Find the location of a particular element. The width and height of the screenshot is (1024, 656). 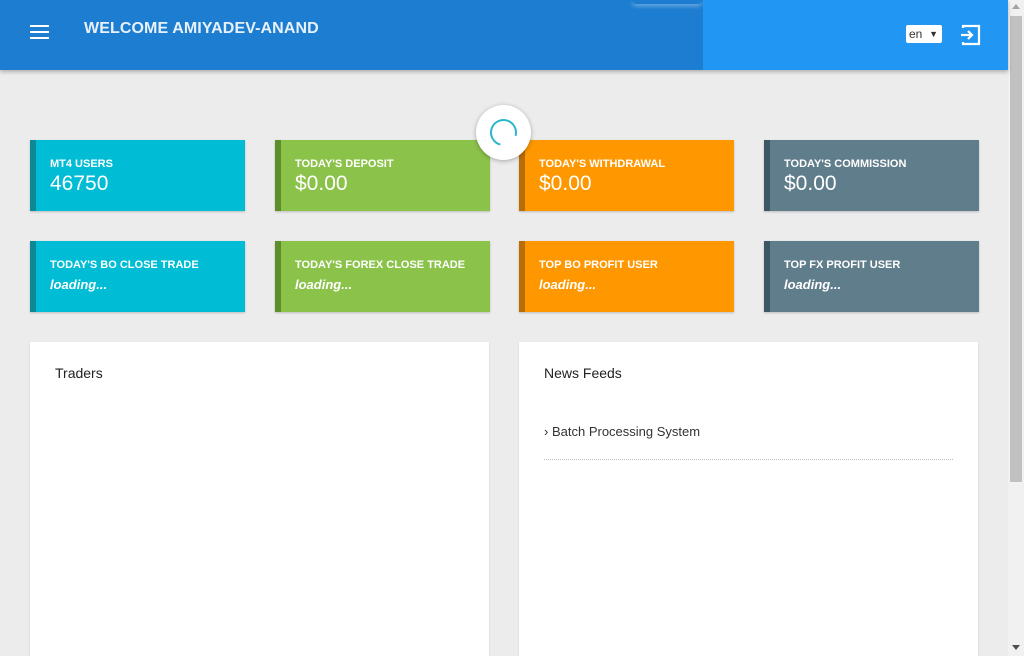

stat-tile-todays-commission: TODAY'S COMMISSION $0.00 is located at coordinates (871, 175).